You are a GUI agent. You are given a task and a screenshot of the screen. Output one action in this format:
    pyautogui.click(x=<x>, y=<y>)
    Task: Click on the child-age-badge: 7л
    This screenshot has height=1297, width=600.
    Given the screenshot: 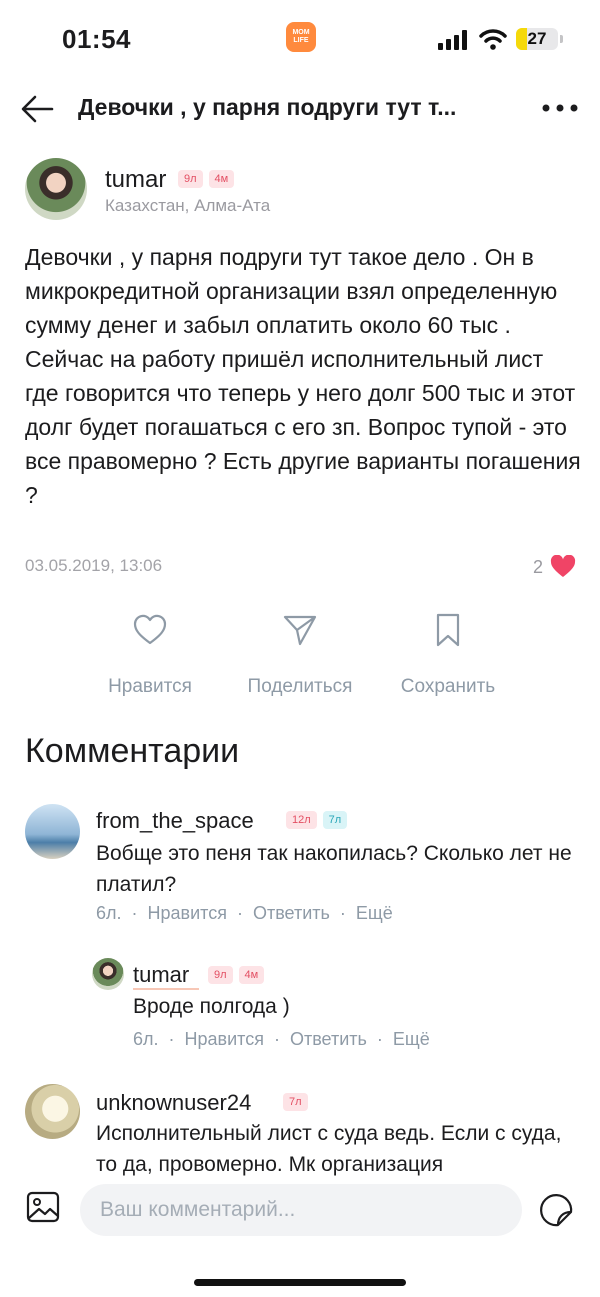 What is the action you would take?
    pyautogui.click(x=335, y=820)
    